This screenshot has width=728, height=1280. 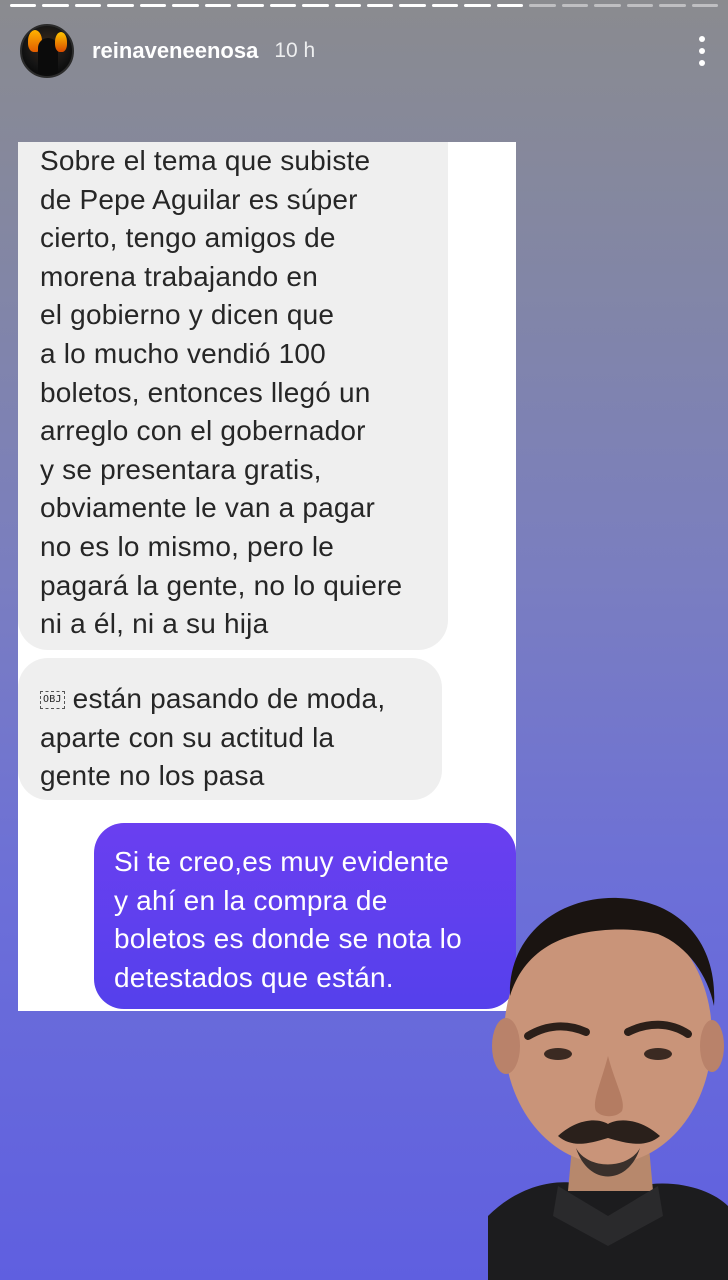 What do you see at coordinates (207, 508) in the screenshot?
I see `message-line: obviamente le van a pagar` at bounding box center [207, 508].